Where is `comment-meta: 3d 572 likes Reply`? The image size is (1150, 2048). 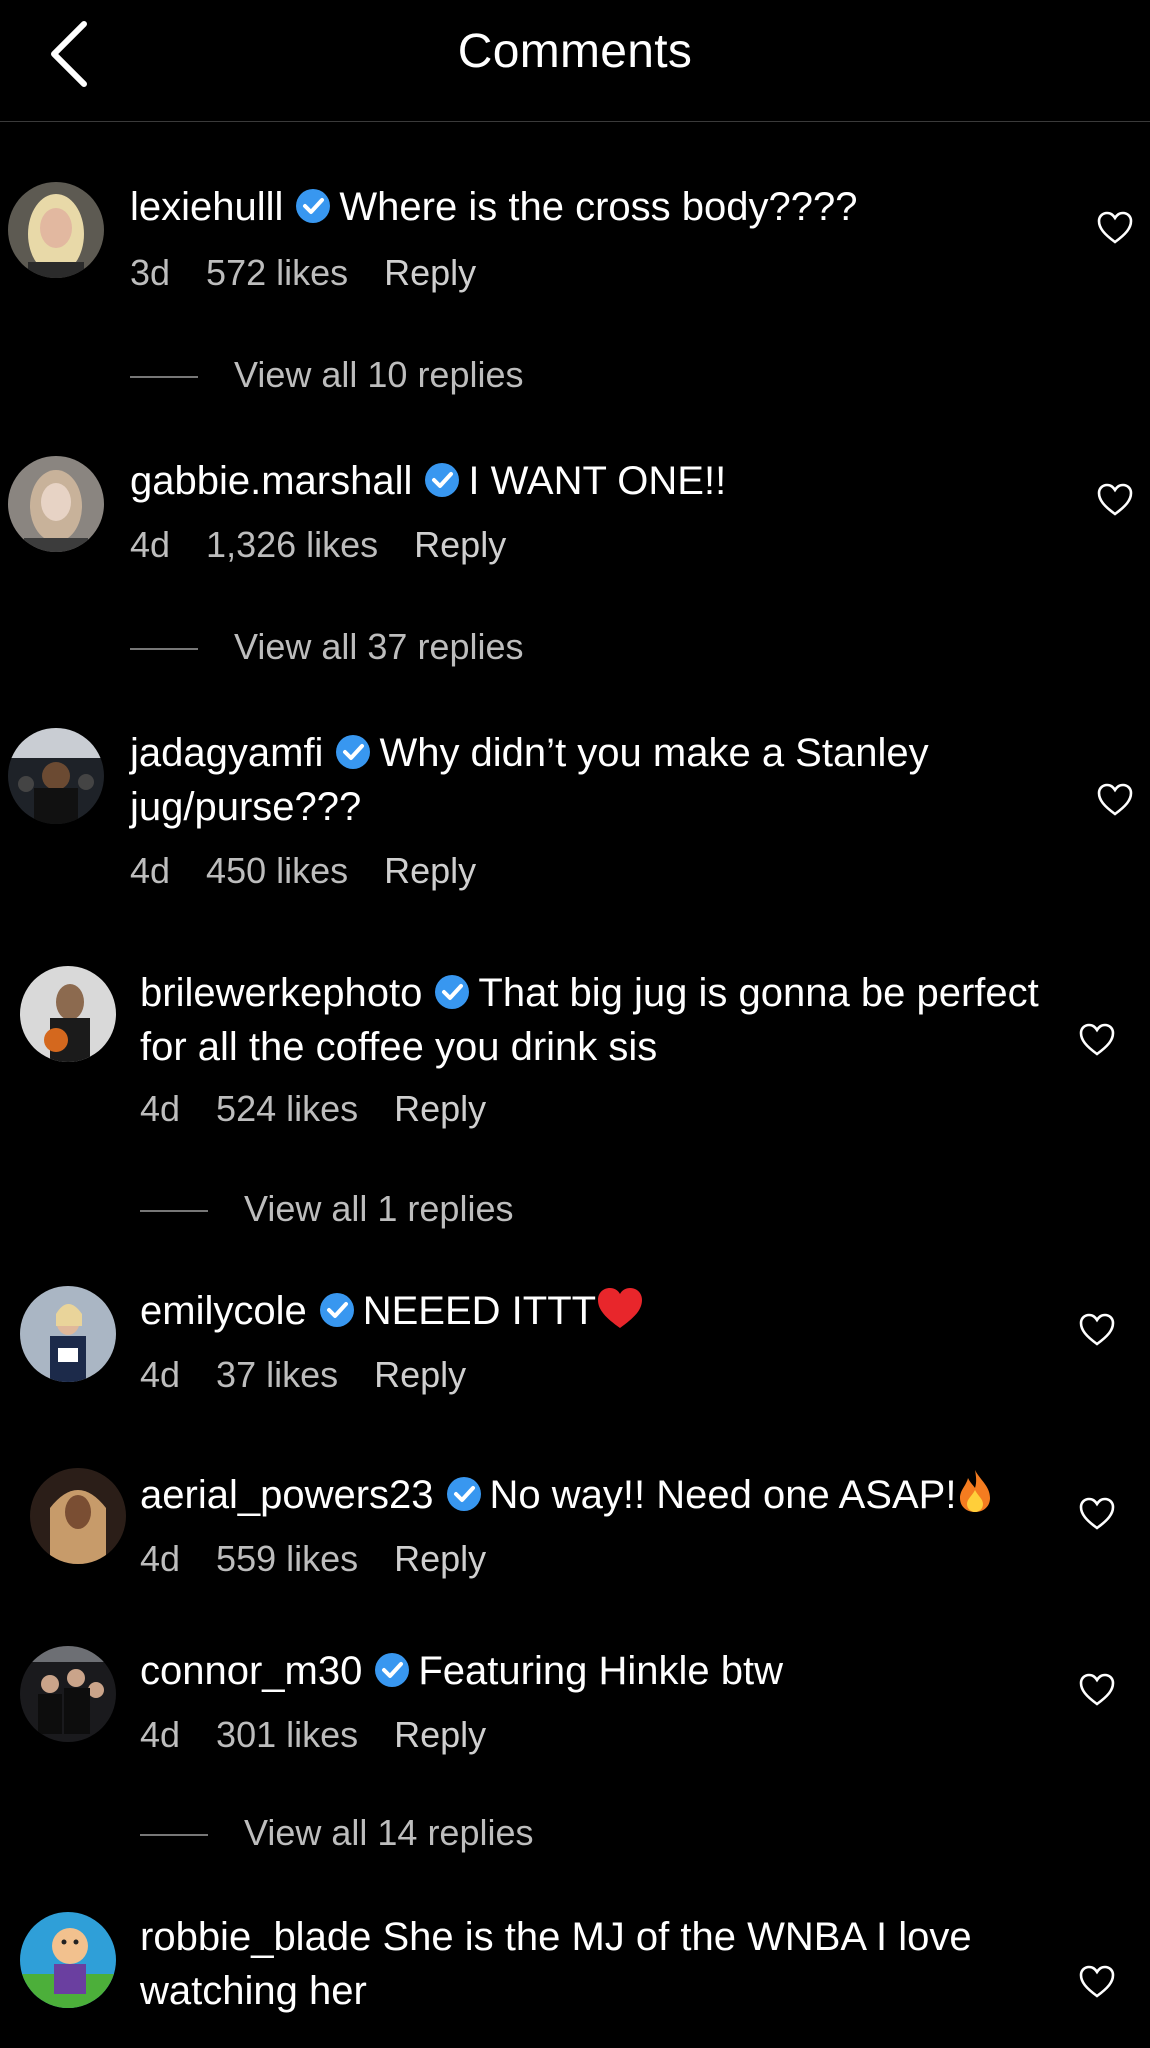
comment-meta: 3d 572 likes Reply is located at coordinates (321, 273).